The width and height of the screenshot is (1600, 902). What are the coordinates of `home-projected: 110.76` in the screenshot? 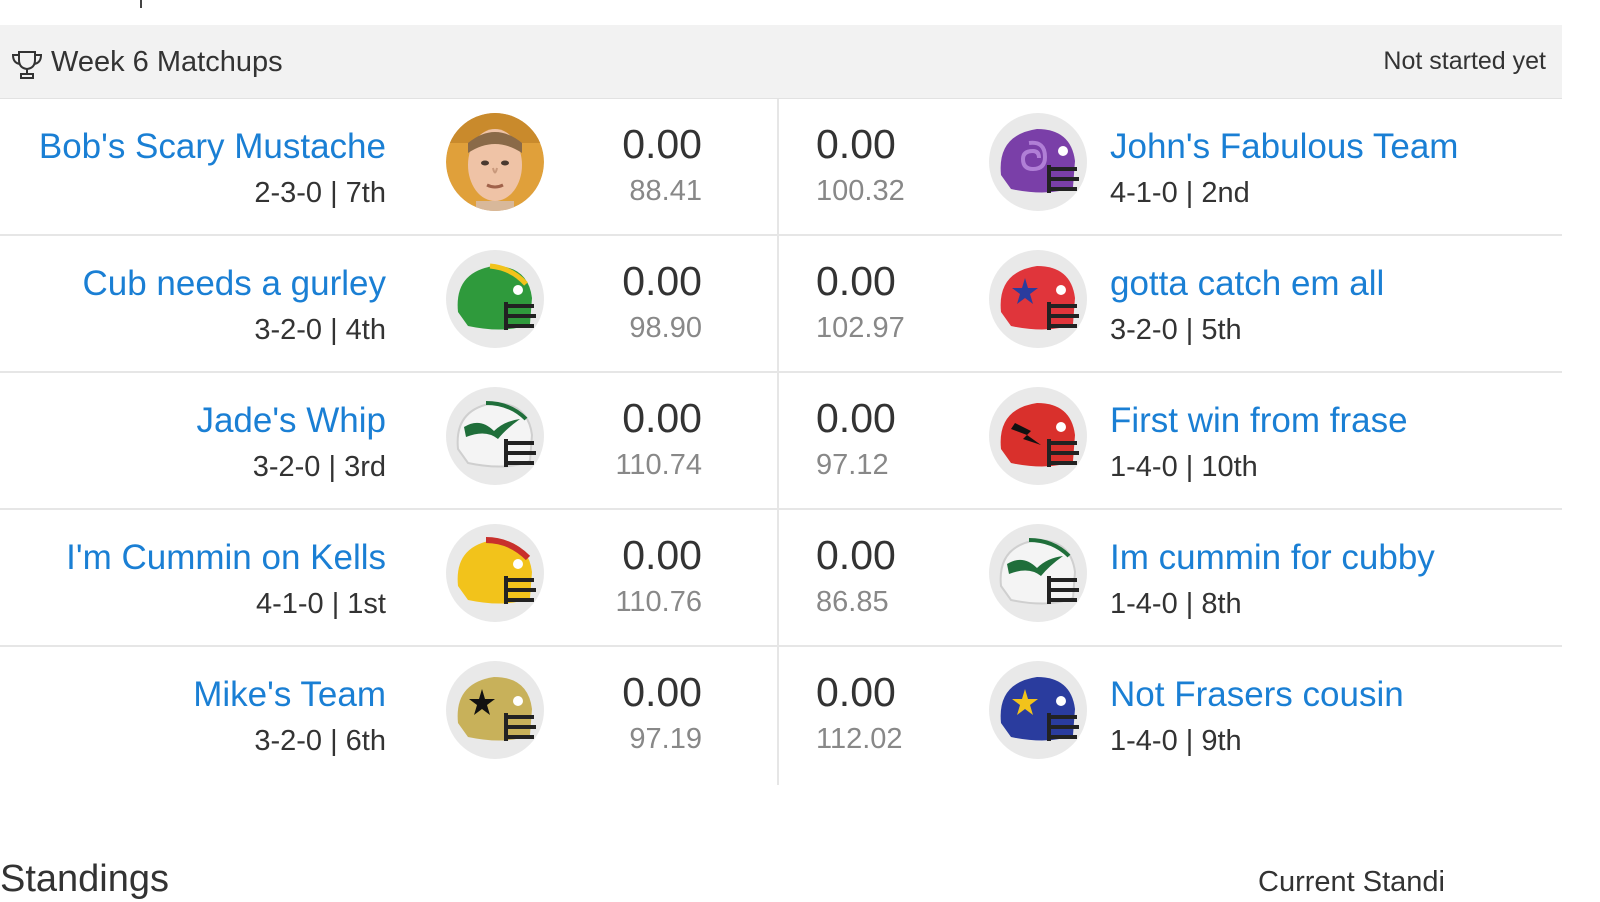 It's located at (658, 602).